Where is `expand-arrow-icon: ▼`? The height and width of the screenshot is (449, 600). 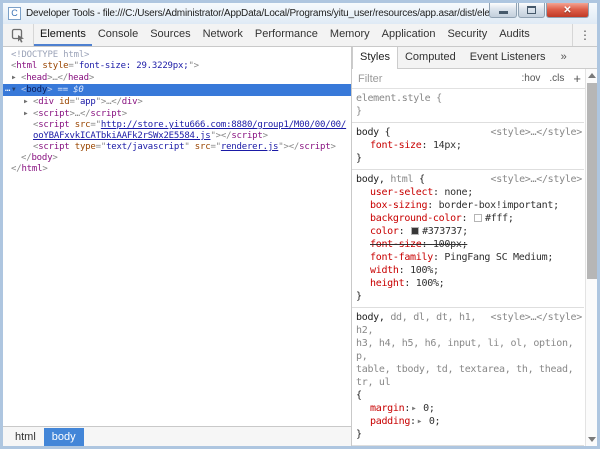 expand-arrow-icon: ▼ is located at coordinates (16, 89).